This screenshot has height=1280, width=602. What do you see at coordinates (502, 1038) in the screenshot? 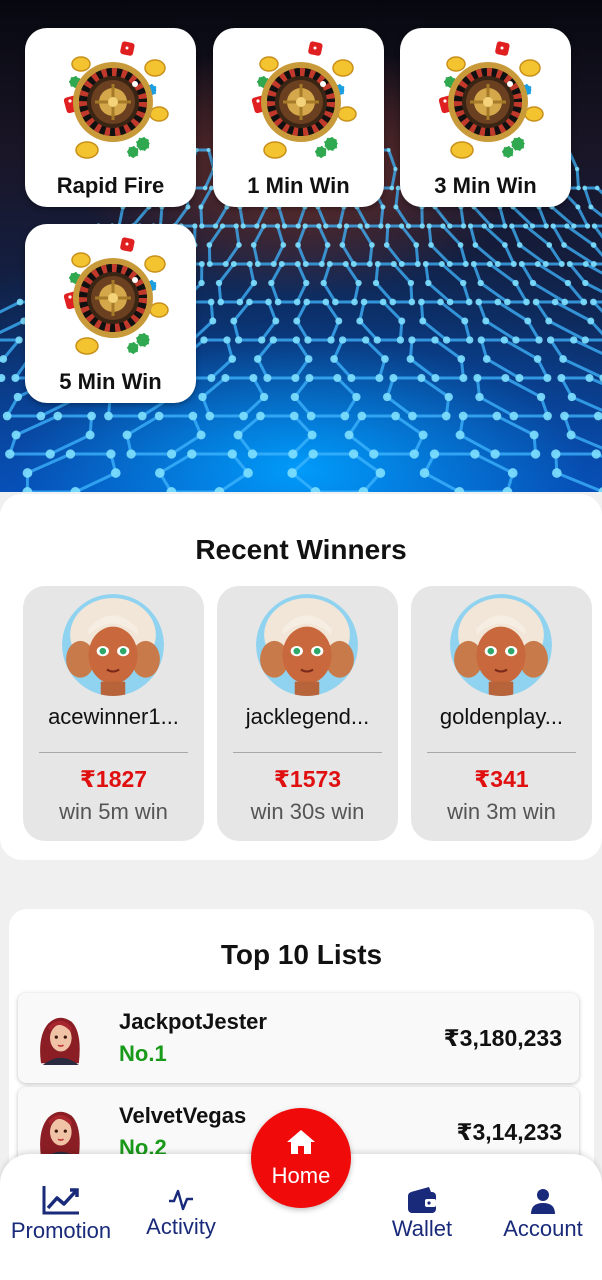
I see `player-amount: ₹3,180,233` at bounding box center [502, 1038].